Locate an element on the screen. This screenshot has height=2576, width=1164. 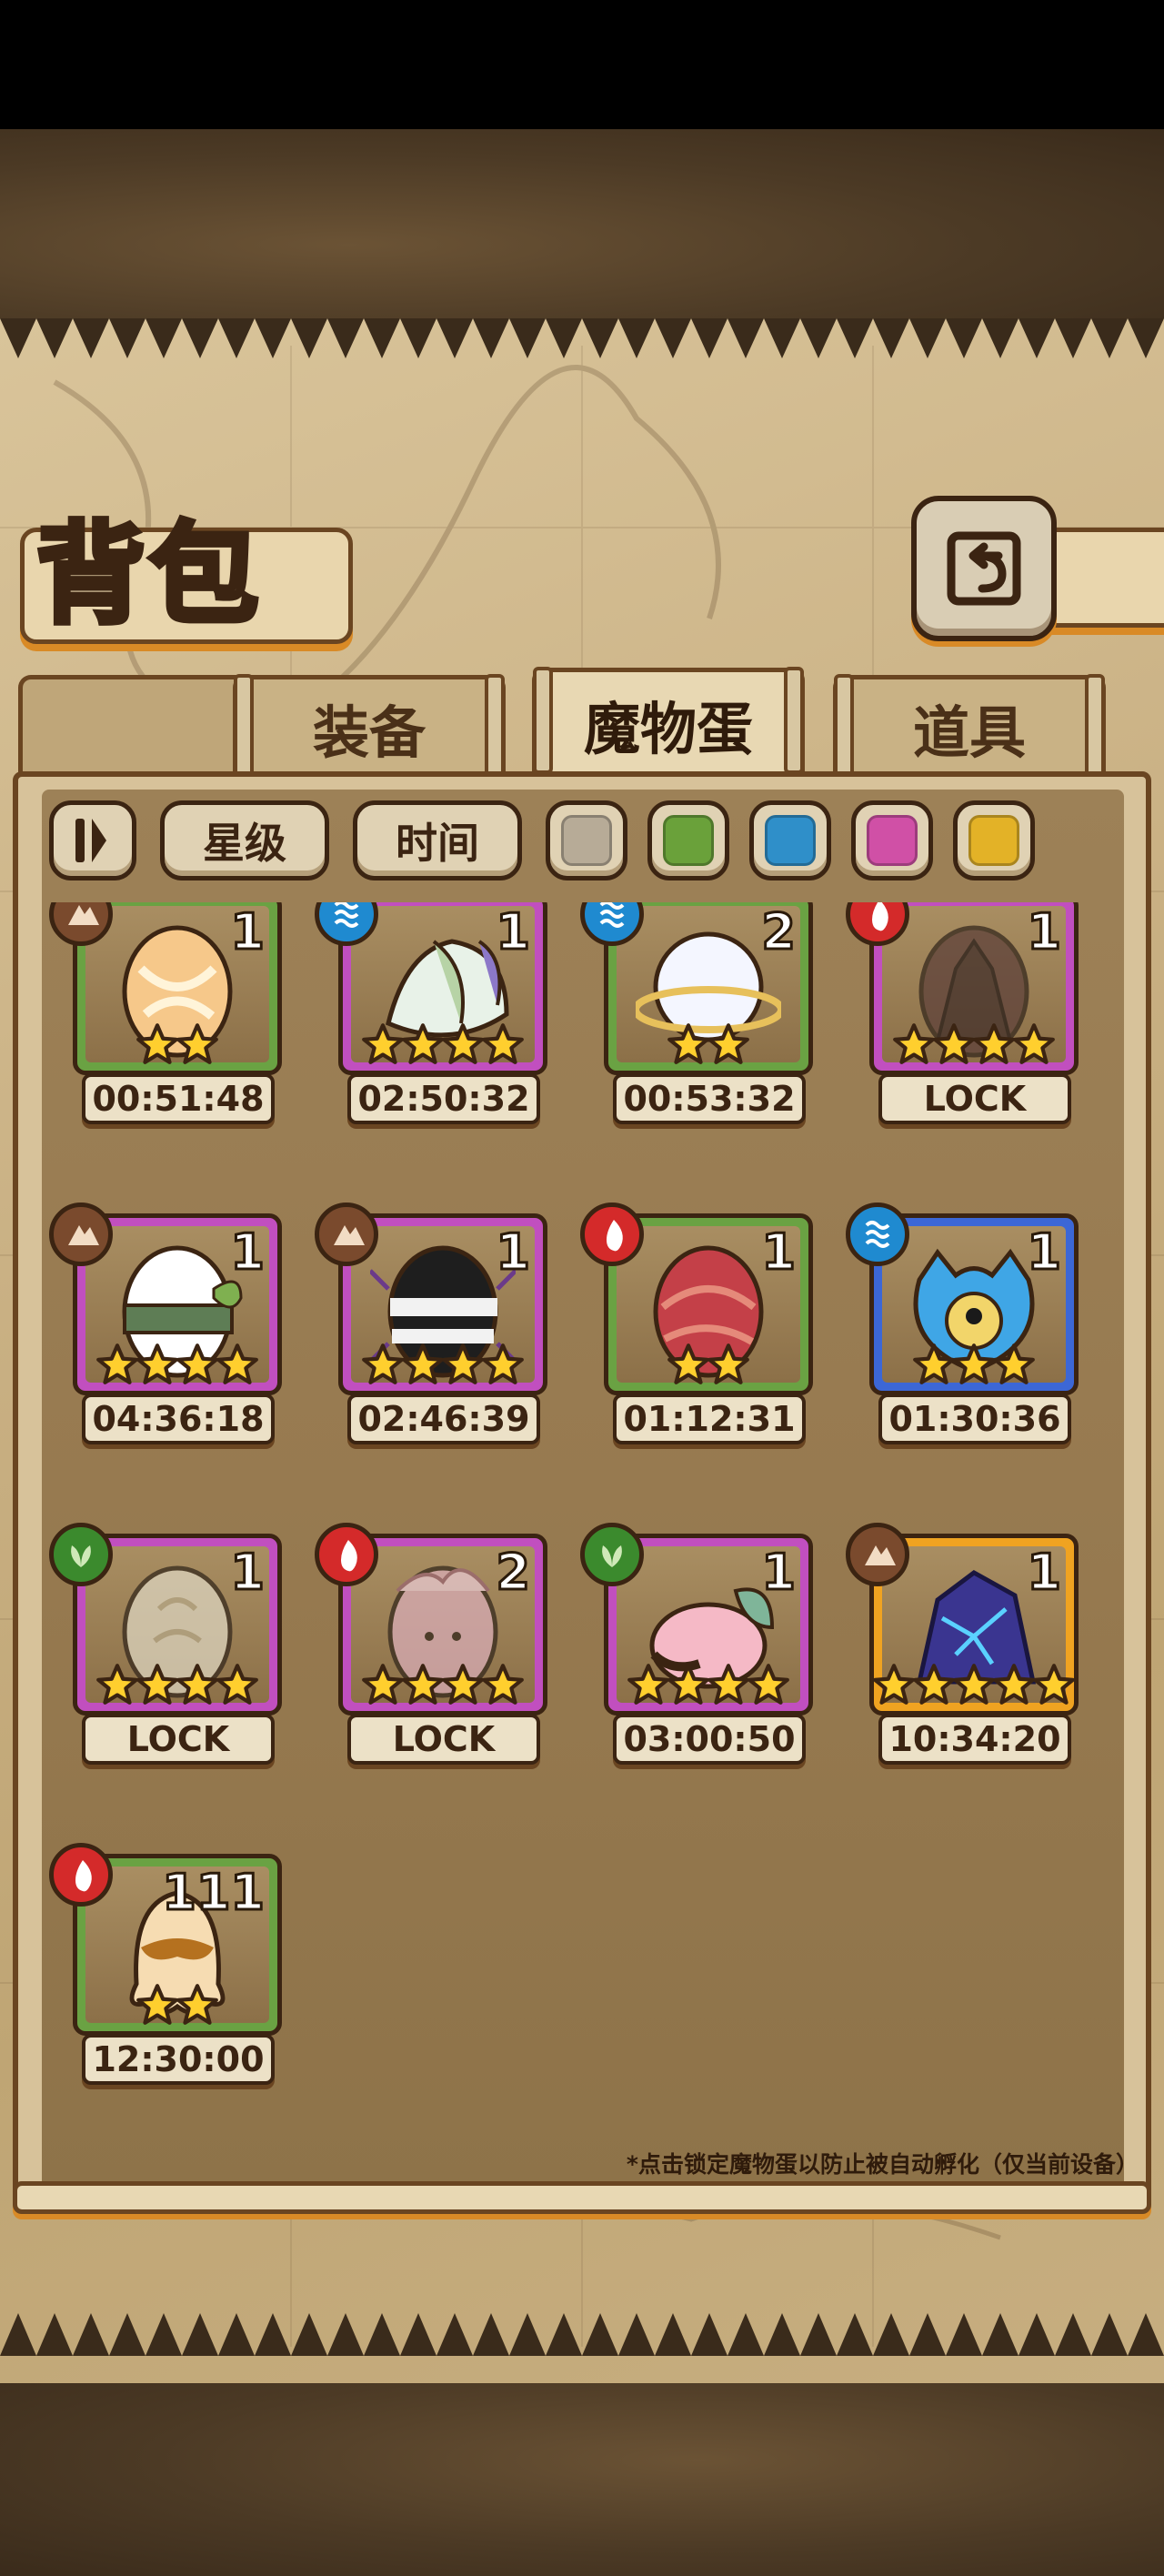
tab-spacer is located at coordinates (132, 725).